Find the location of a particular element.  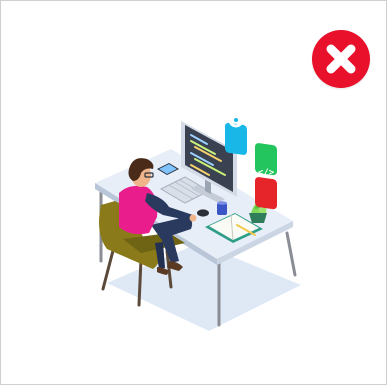

mug is located at coordinates (222, 208).